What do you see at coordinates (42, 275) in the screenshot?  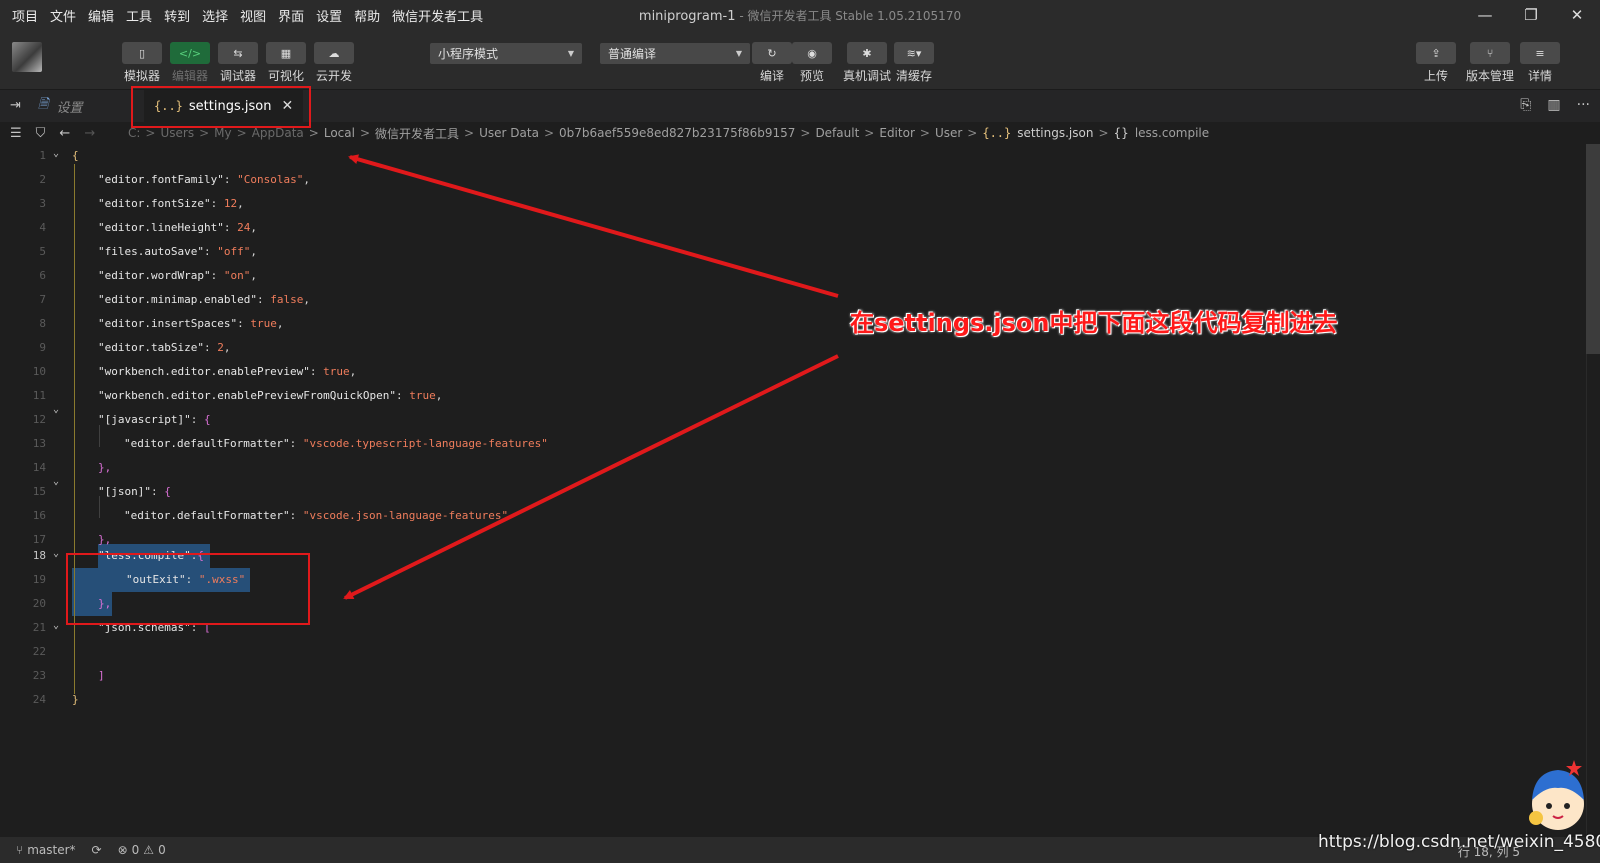 I see `line-number: 6` at bounding box center [42, 275].